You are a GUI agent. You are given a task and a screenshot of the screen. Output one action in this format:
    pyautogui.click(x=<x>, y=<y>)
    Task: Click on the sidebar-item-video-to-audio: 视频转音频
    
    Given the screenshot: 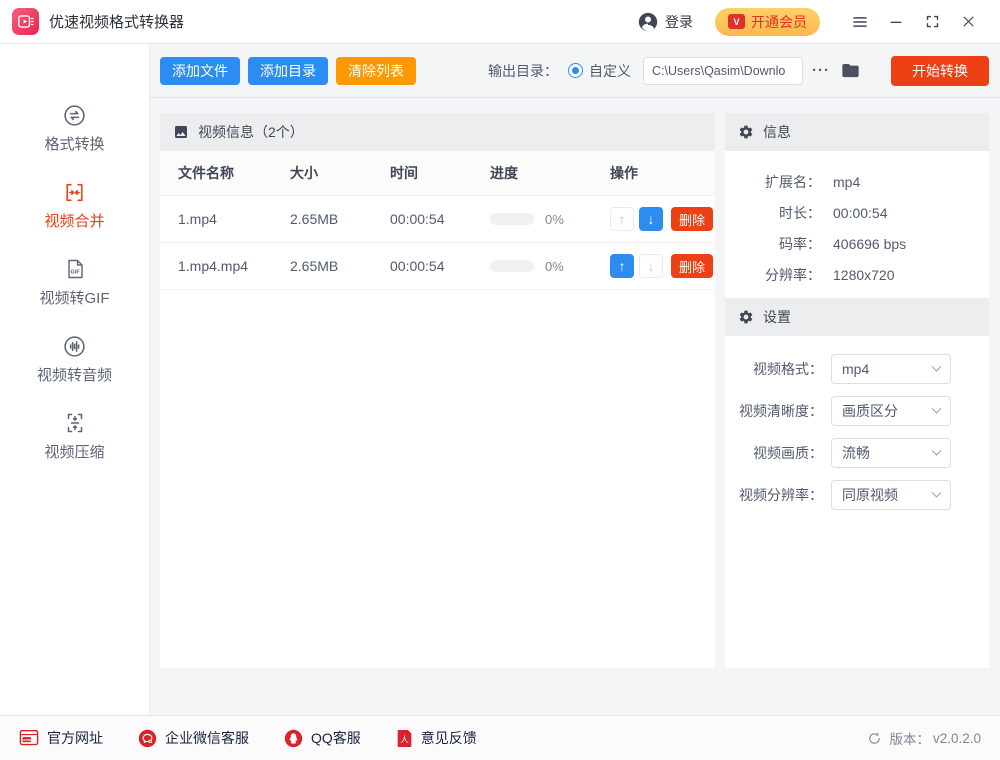 What is the action you would take?
    pyautogui.click(x=74, y=359)
    